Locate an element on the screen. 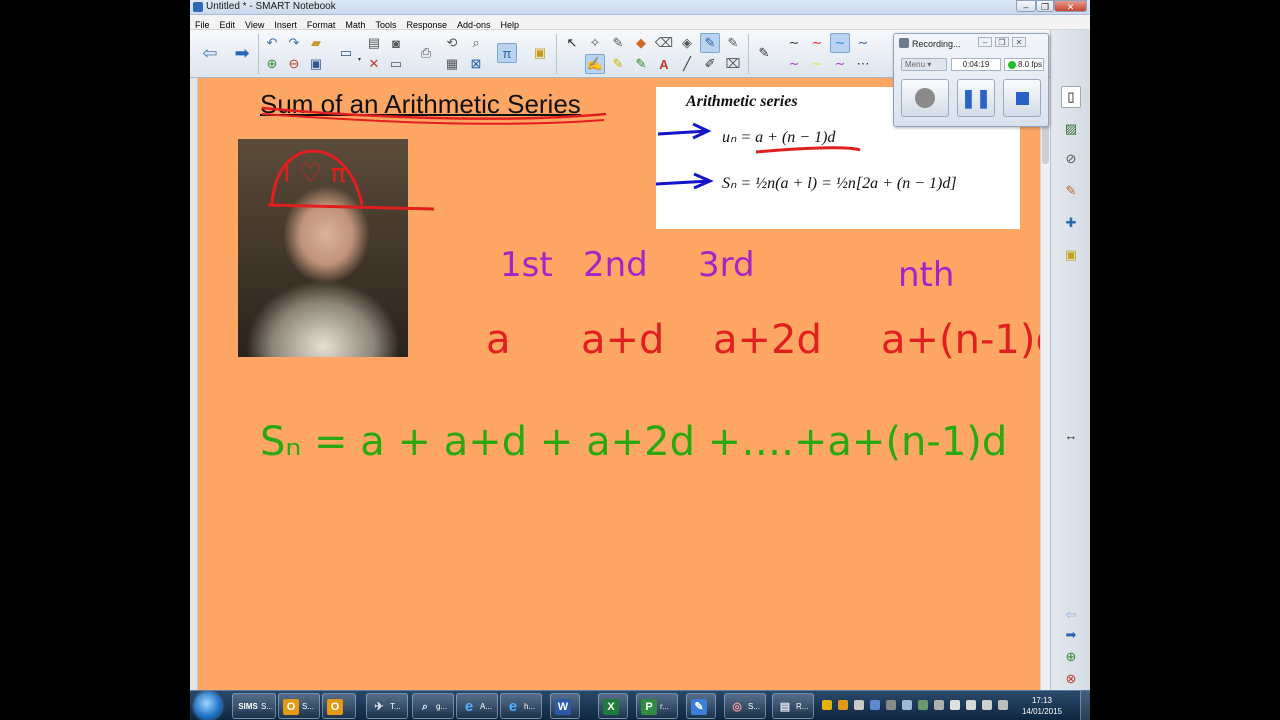  pen-properties-icon: ✎ is located at coordinates (764, 53).